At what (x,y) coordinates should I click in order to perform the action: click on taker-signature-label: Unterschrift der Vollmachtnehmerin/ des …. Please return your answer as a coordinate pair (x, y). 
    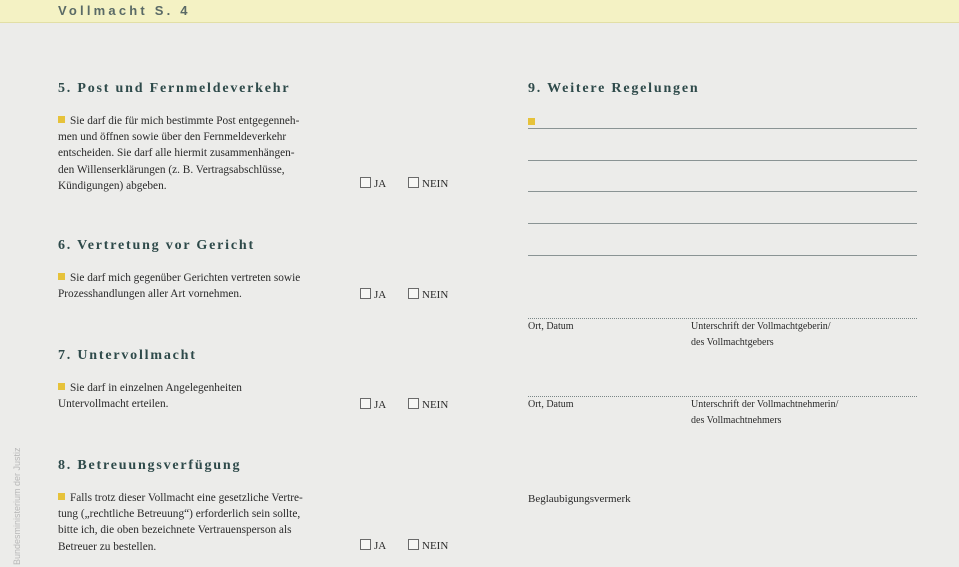
    Looking at the image, I should click on (765, 412).